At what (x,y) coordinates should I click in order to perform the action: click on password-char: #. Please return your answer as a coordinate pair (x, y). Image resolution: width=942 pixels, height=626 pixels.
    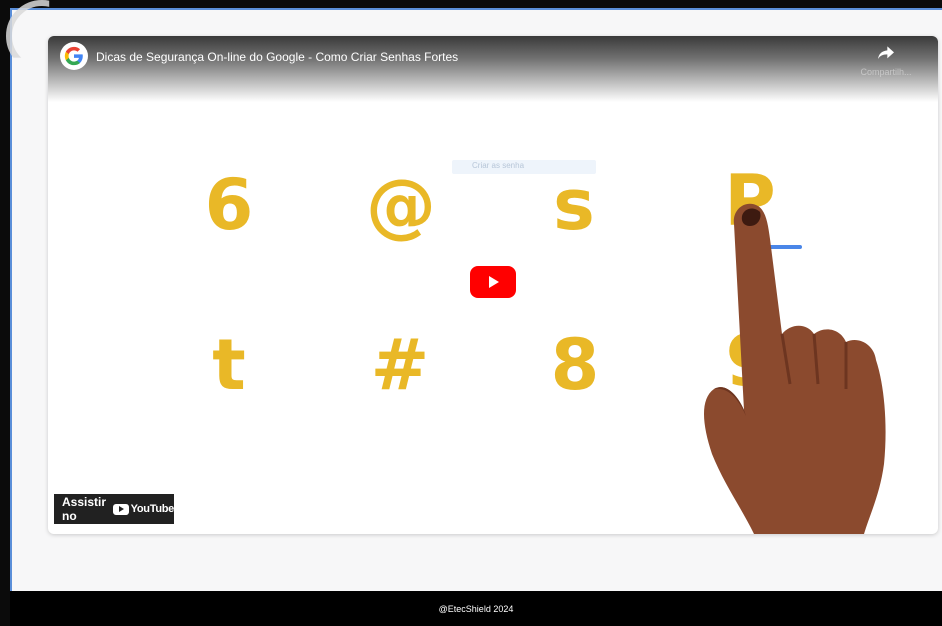
    Looking at the image, I should click on (400, 365).